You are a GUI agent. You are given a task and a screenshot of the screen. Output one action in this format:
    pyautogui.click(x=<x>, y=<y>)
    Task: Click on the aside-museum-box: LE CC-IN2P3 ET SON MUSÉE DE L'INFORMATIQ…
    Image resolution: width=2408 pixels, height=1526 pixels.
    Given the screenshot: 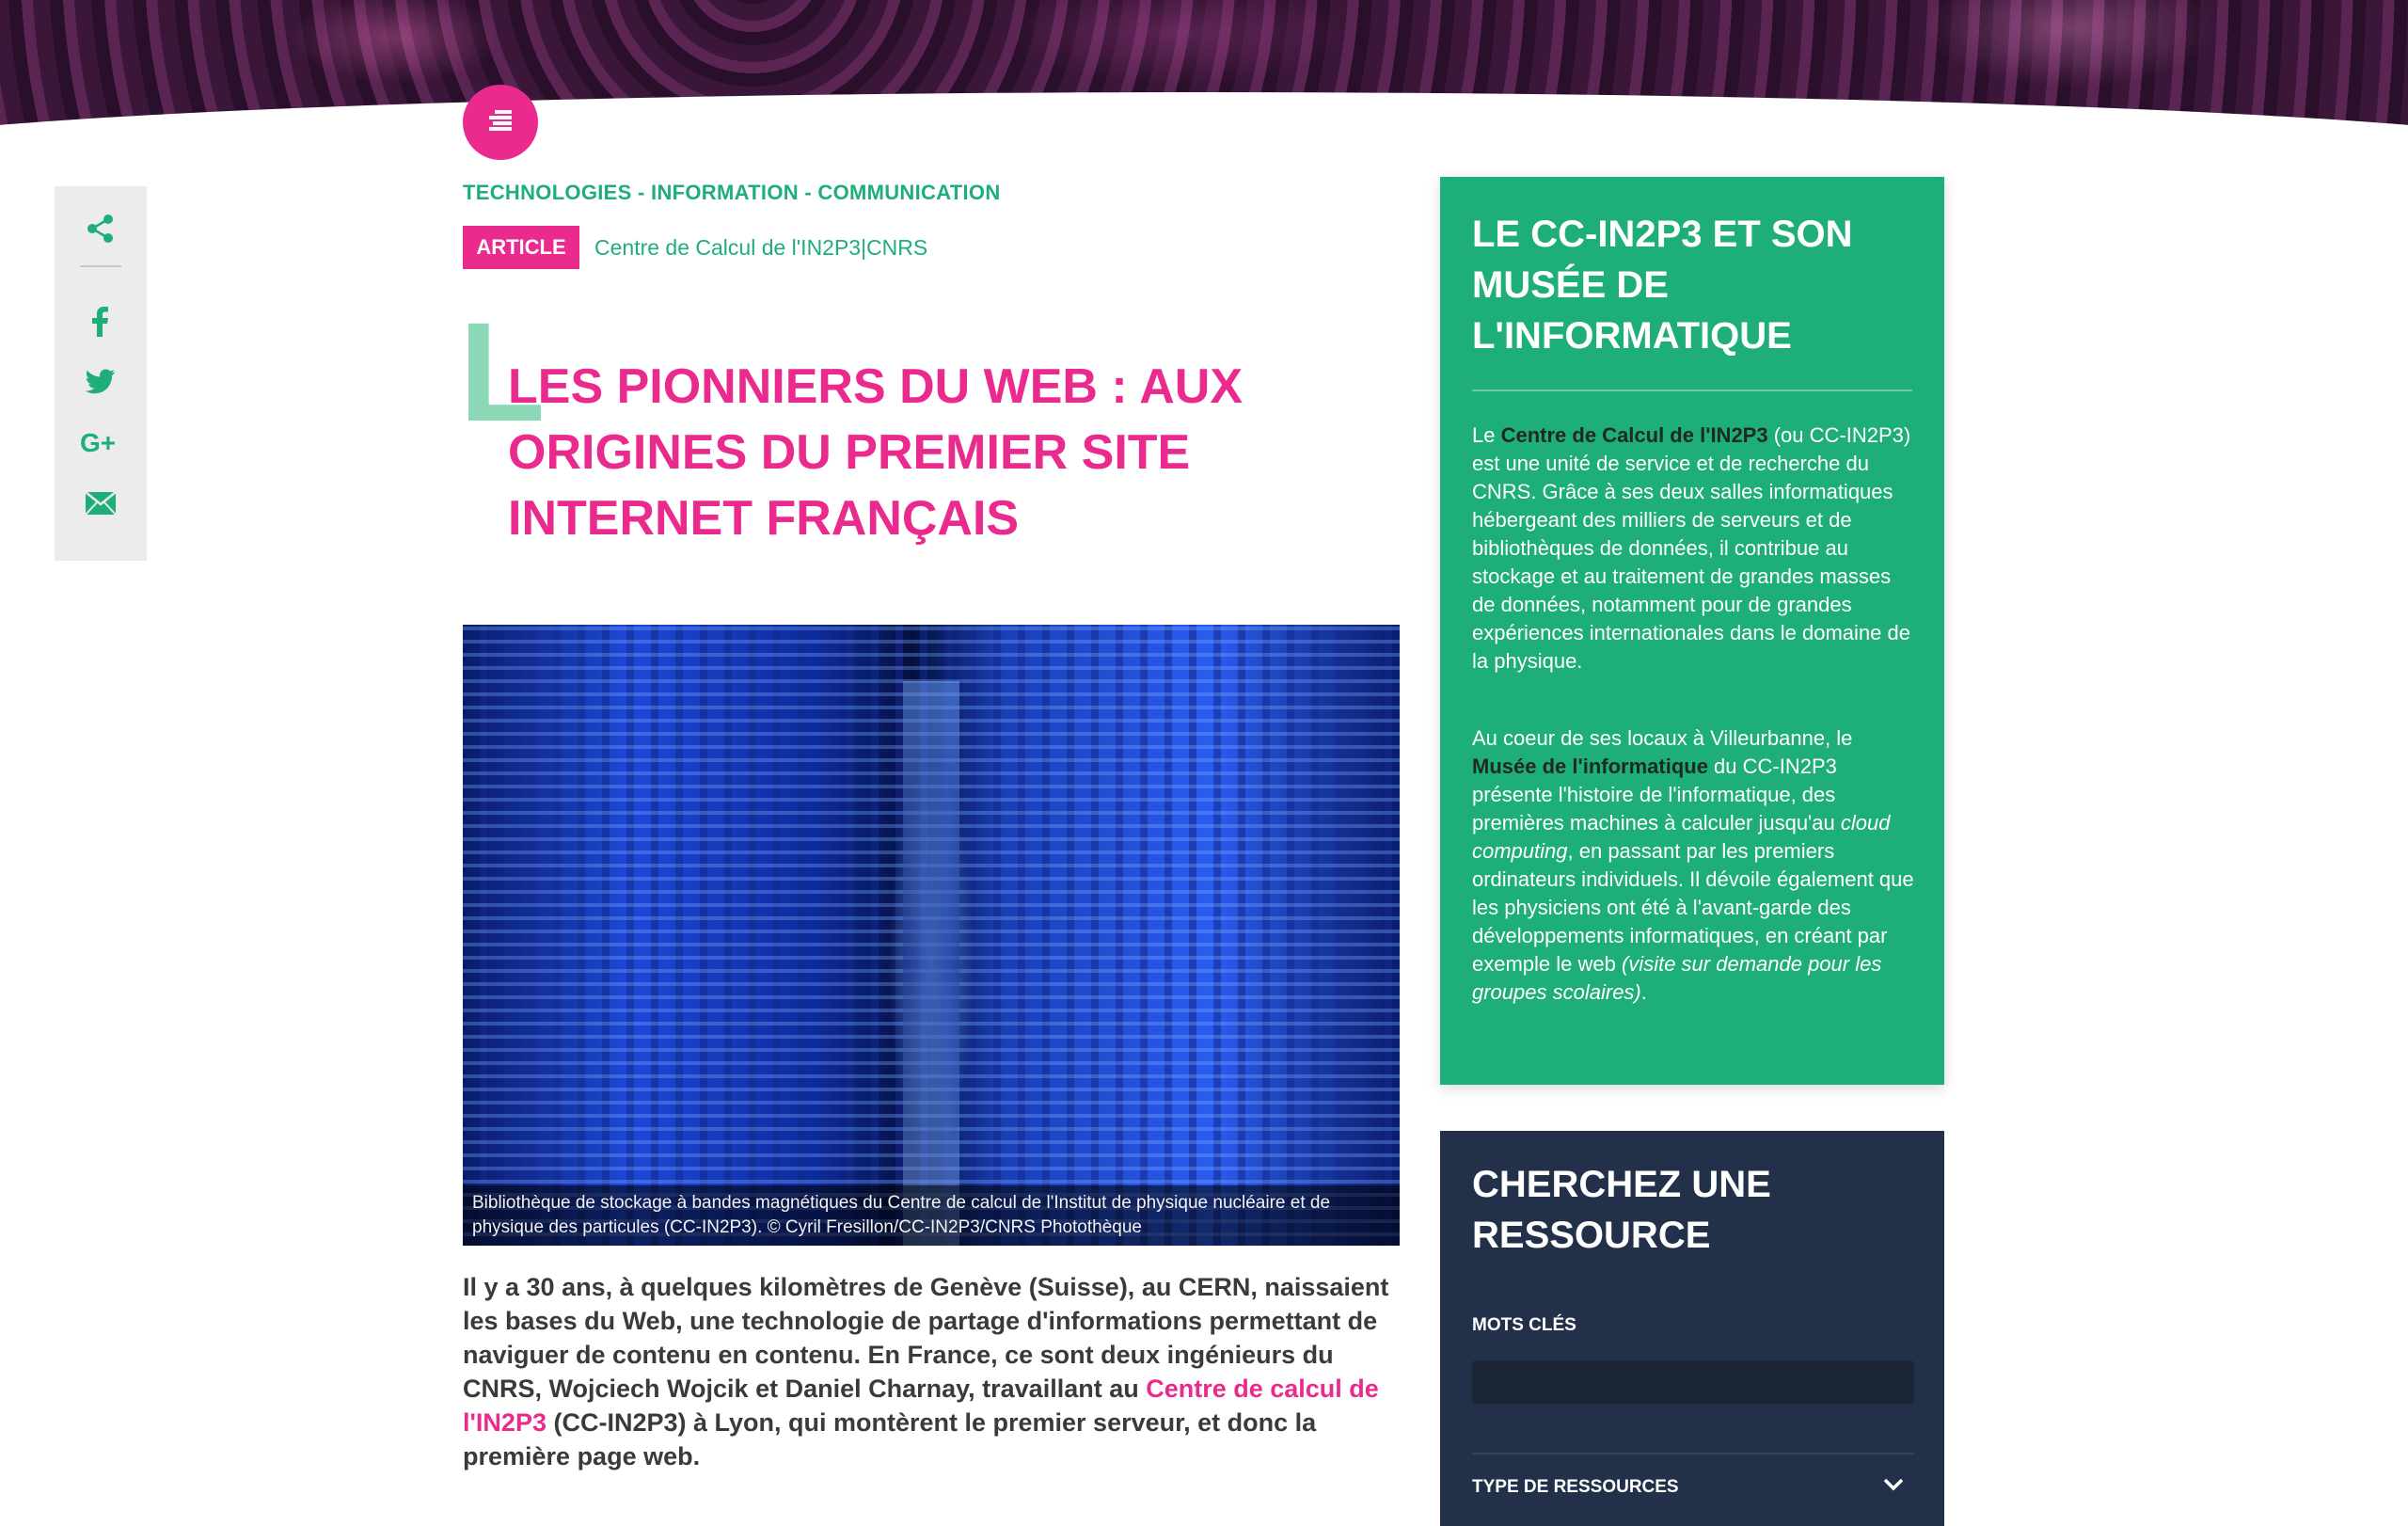 What is the action you would take?
    pyautogui.click(x=1692, y=631)
    